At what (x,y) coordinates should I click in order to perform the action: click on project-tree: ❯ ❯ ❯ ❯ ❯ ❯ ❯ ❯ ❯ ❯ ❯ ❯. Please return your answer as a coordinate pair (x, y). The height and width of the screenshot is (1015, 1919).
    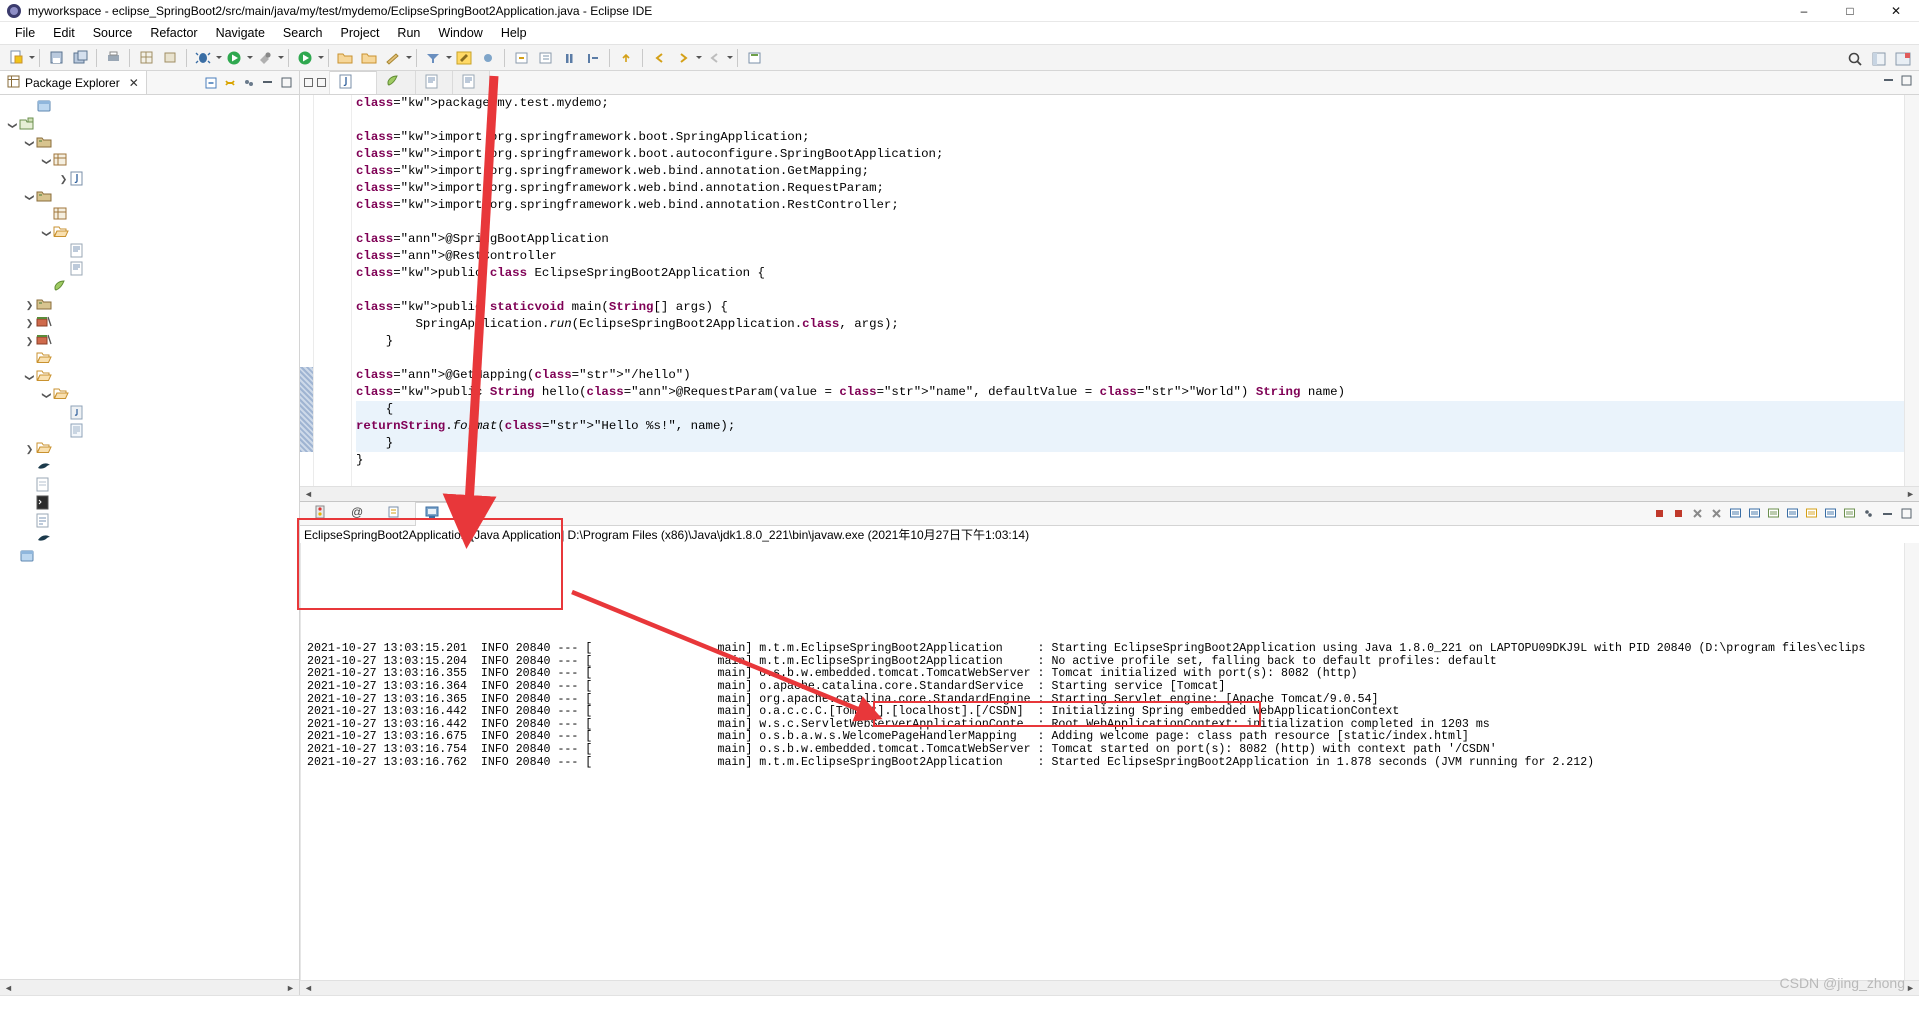
    Looking at the image, I should click on (149, 537).